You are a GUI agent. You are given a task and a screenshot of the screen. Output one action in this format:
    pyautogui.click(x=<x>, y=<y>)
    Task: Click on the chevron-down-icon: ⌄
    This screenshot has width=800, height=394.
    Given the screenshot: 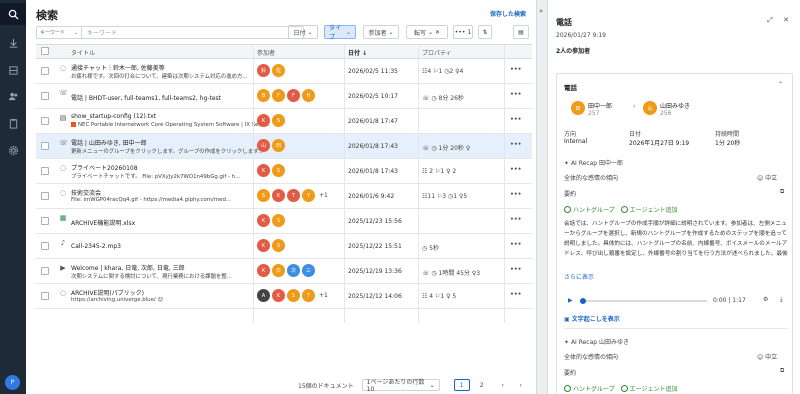 What is the action you would take?
    pyautogui.click(x=430, y=32)
    